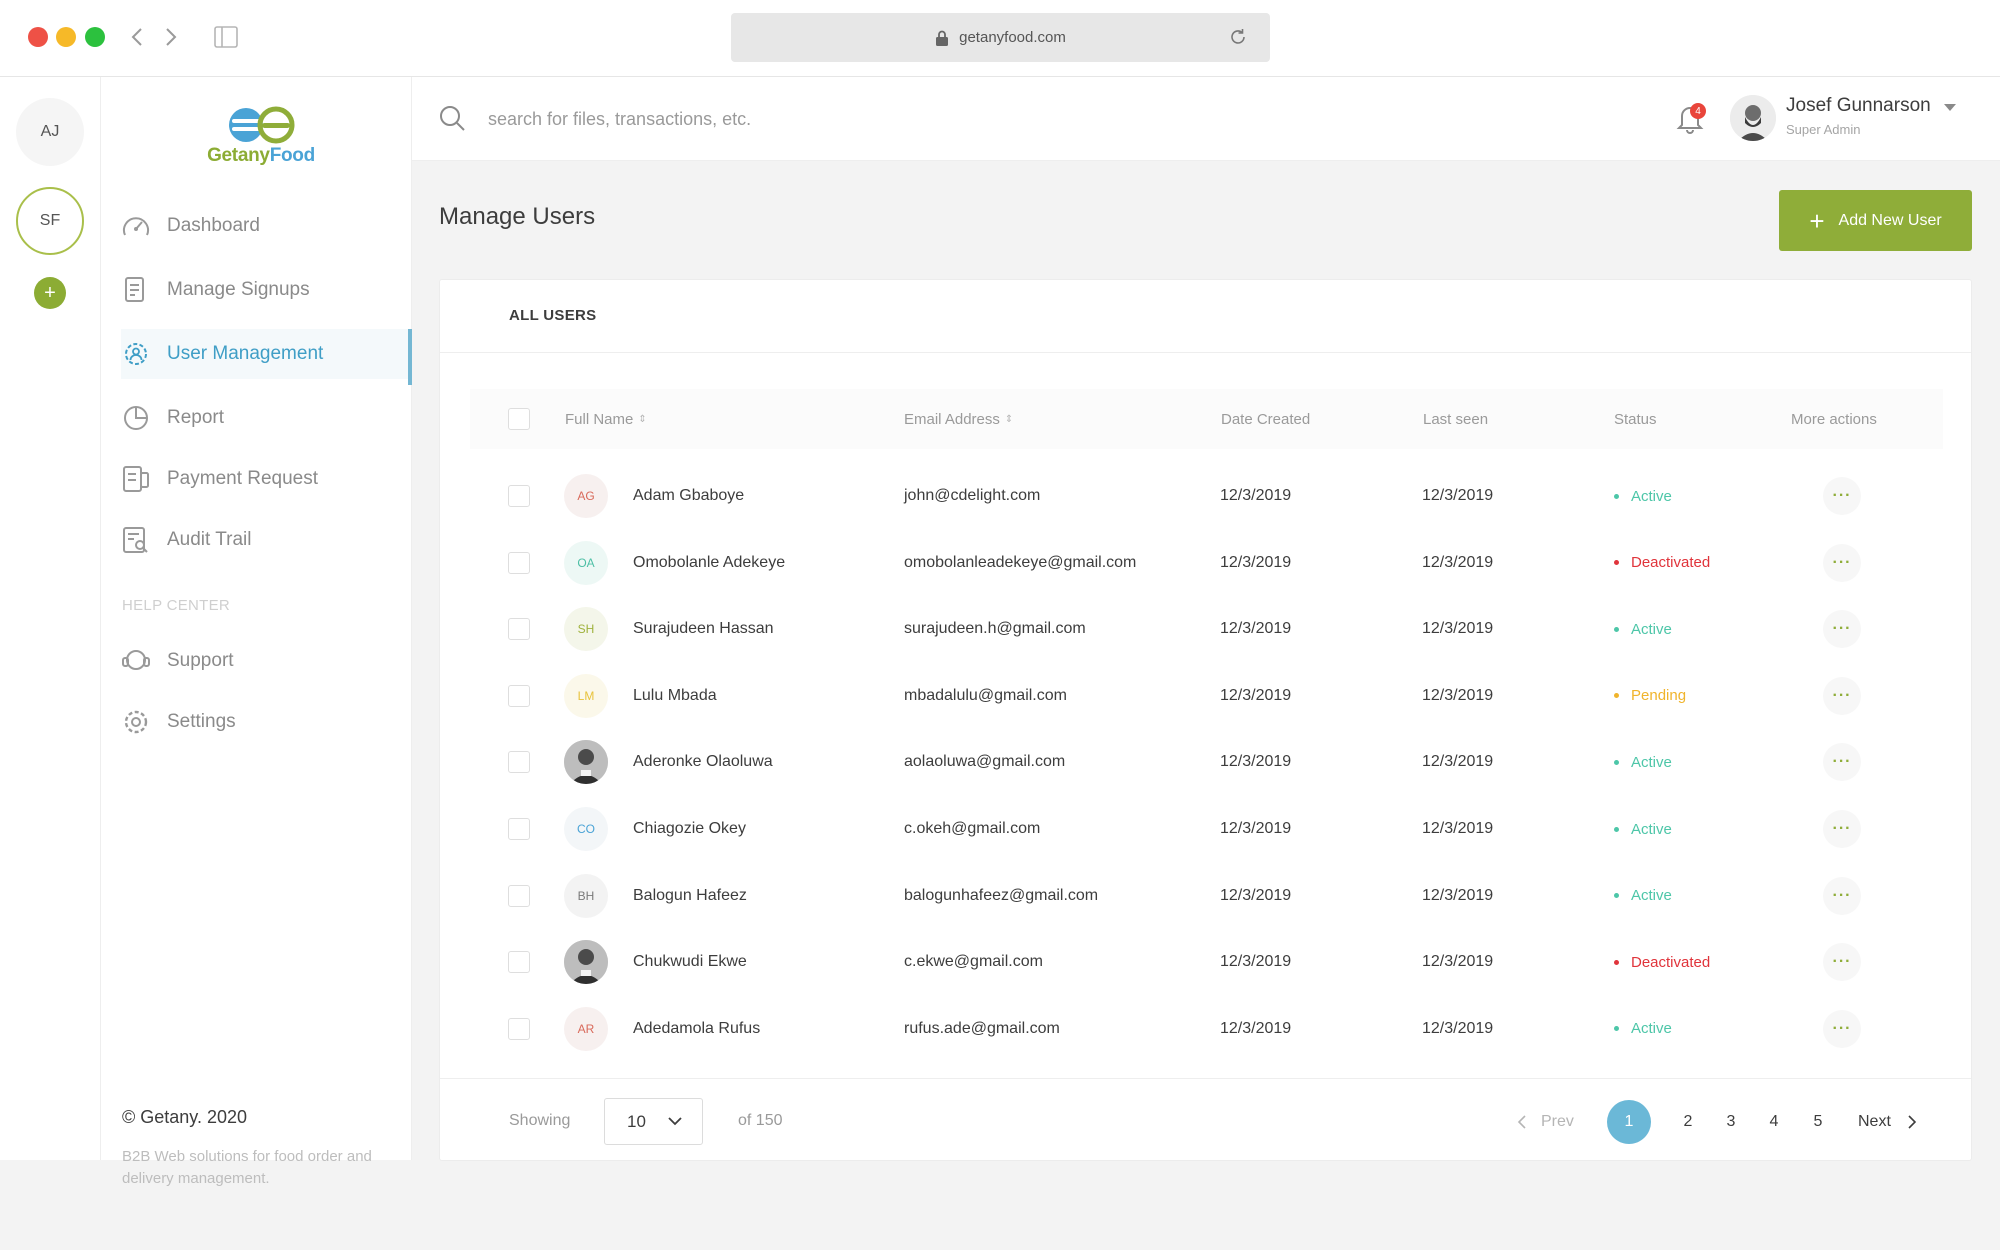 Image resolution: width=2000 pixels, height=1250 pixels. I want to click on user-name-cell: Surajudeen Hassan, so click(703, 629).